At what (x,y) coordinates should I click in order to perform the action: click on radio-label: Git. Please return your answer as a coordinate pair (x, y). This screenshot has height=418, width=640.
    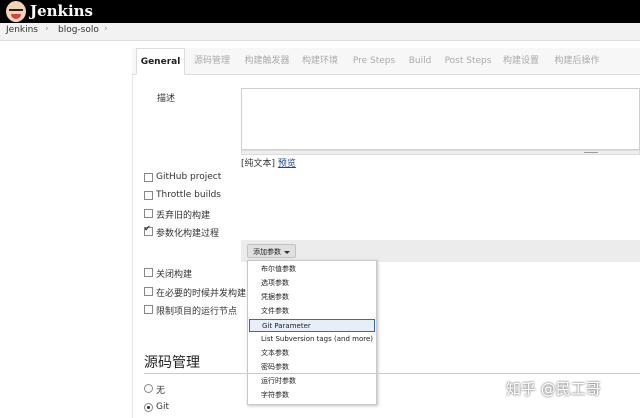
    Looking at the image, I should click on (163, 407).